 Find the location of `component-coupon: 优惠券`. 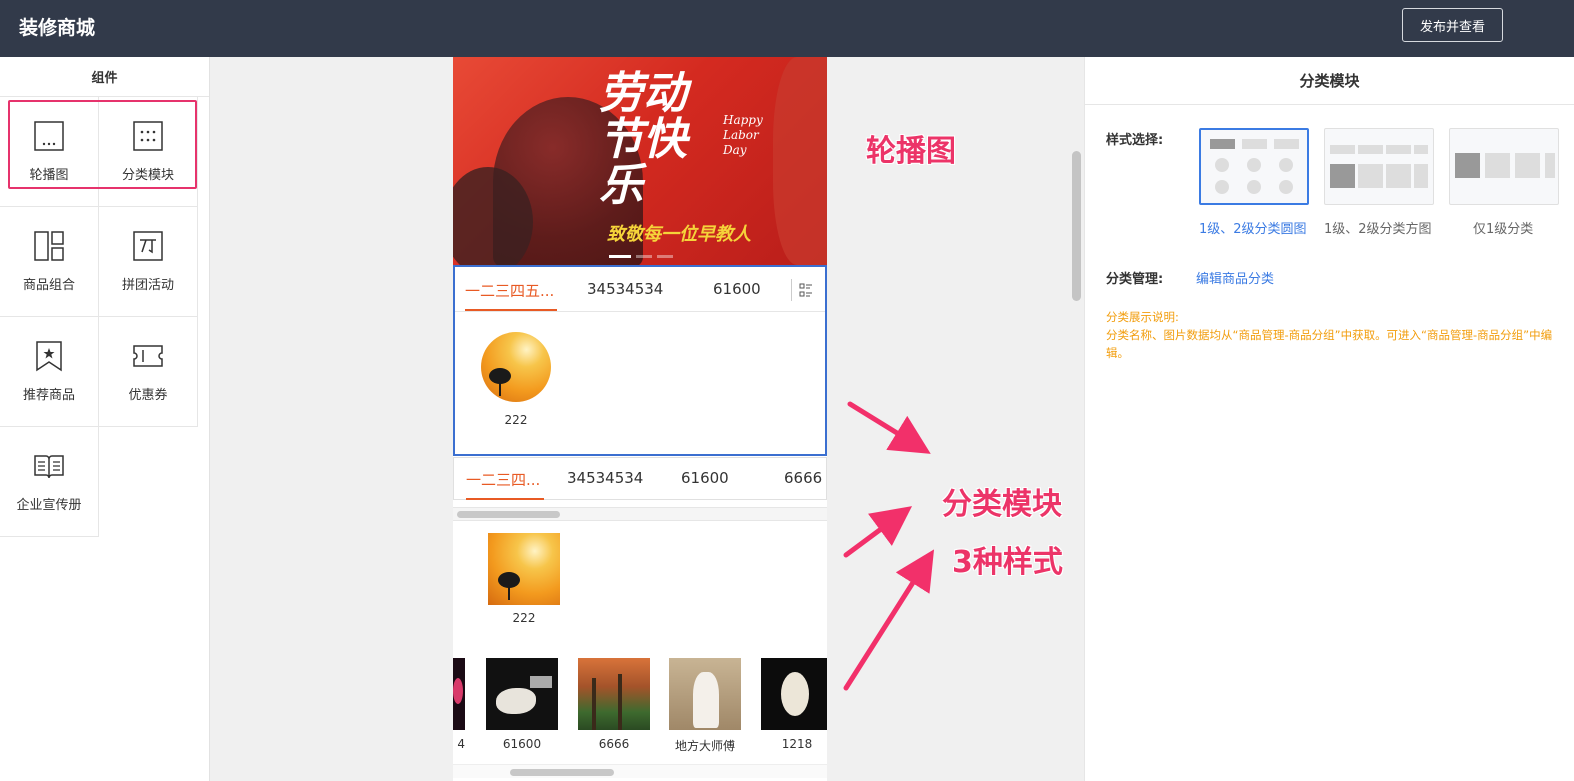

component-coupon: 优惠券 is located at coordinates (148, 372).